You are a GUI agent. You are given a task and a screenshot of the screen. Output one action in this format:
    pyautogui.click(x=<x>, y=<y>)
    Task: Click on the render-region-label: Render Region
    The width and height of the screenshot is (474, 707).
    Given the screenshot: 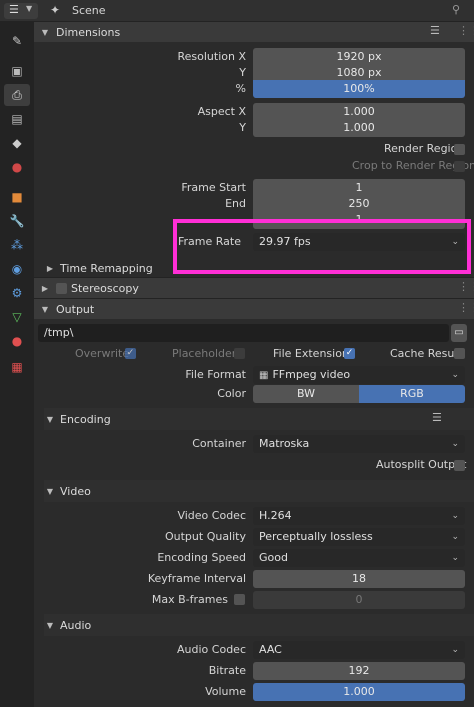 What is the action you would take?
    pyautogui.click(x=424, y=148)
    